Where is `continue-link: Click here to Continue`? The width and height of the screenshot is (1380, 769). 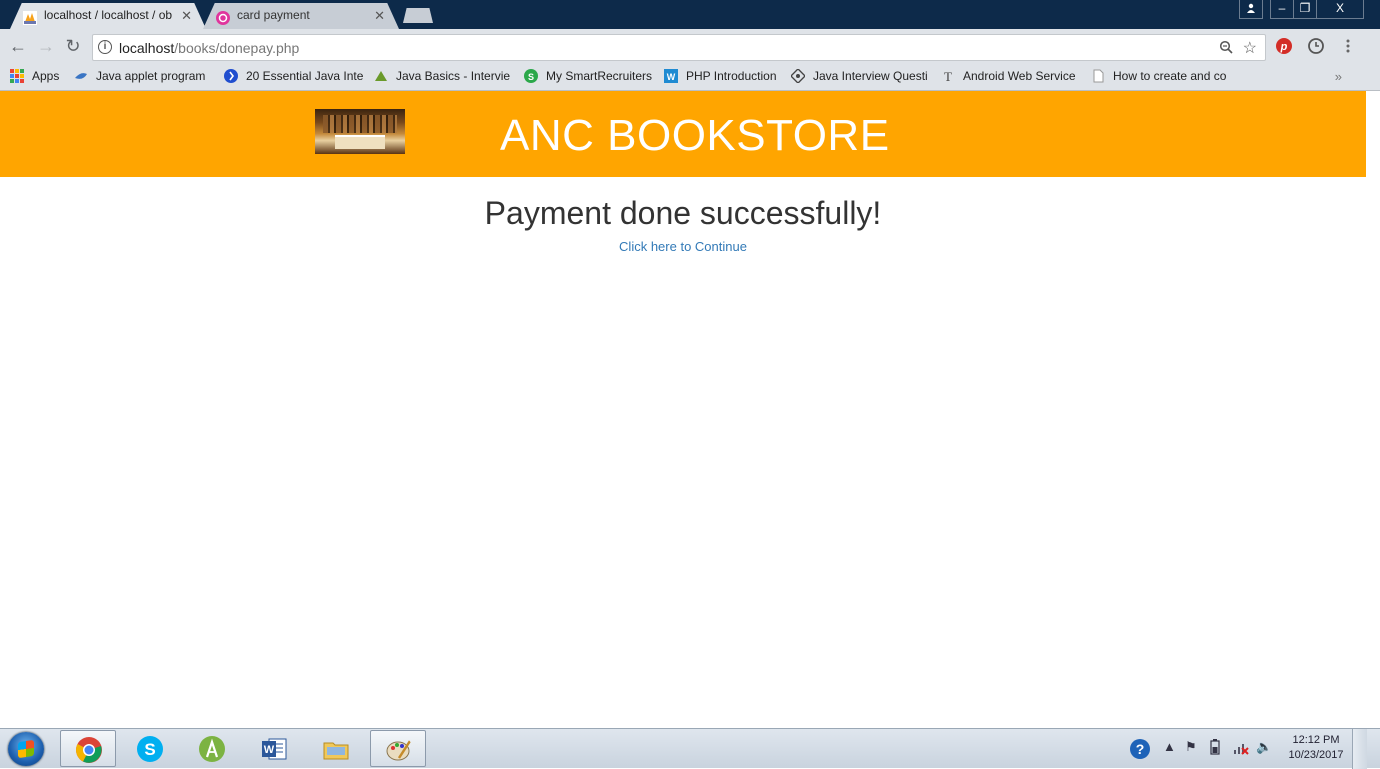
continue-link: Click here to Continue is located at coordinates (683, 246).